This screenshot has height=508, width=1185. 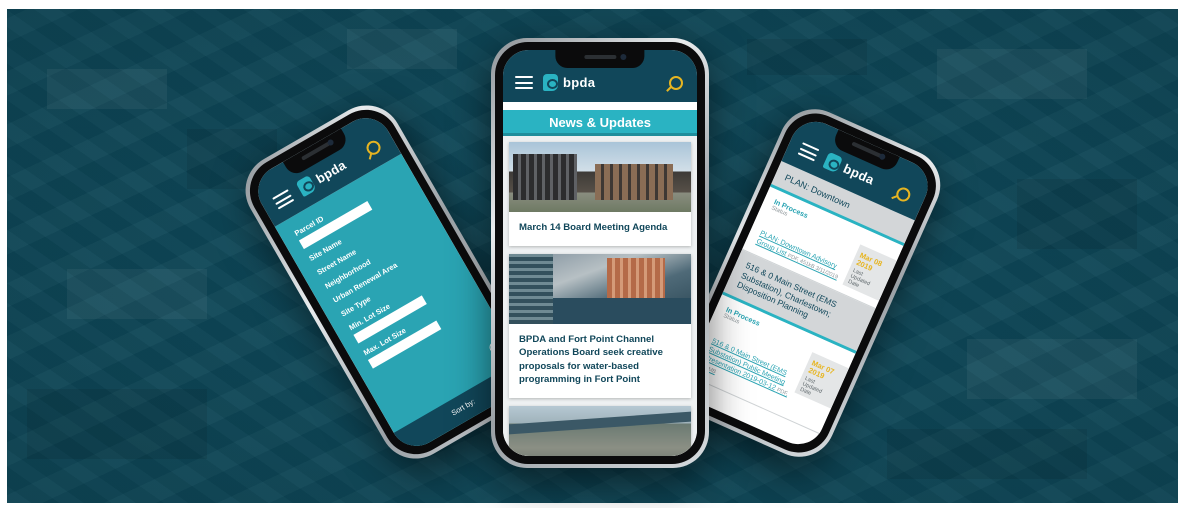 I want to click on sort-label: Sort by:, so click(x=463, y=407).